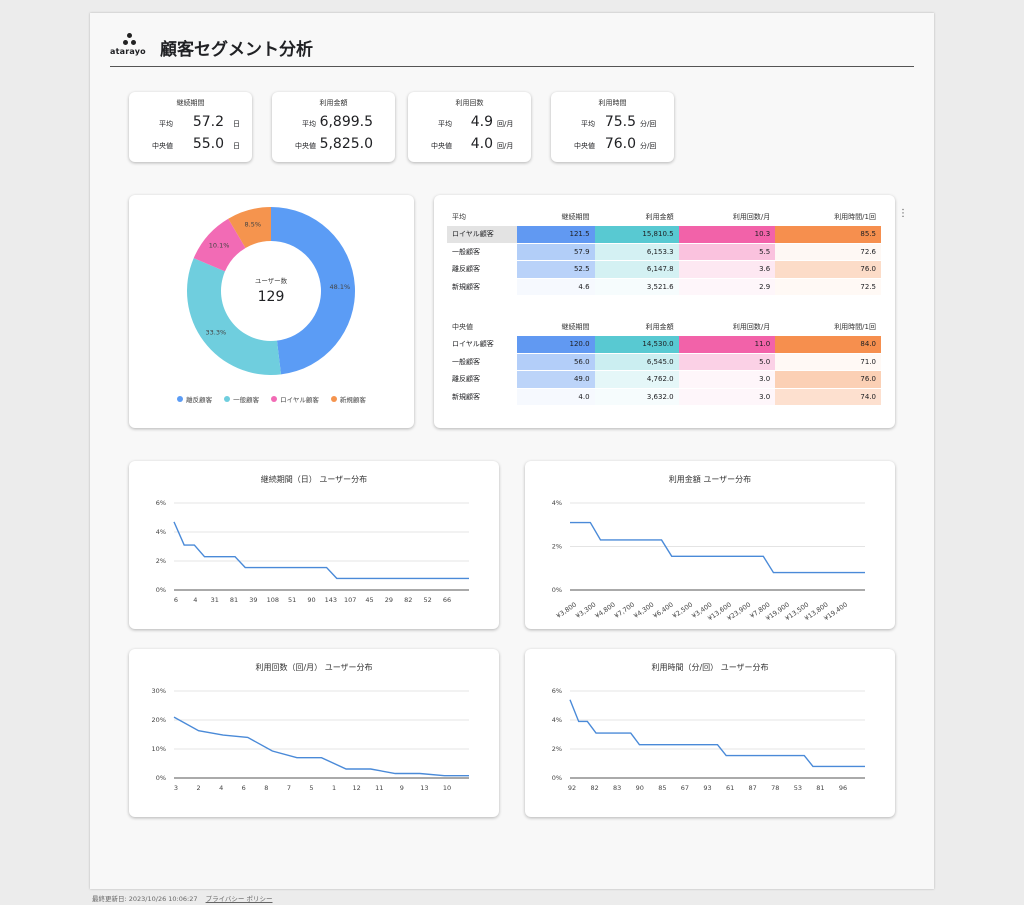 This screenshot has height=905, width=1024. I want to click on x-tick-label: 92, so click(572, 788).